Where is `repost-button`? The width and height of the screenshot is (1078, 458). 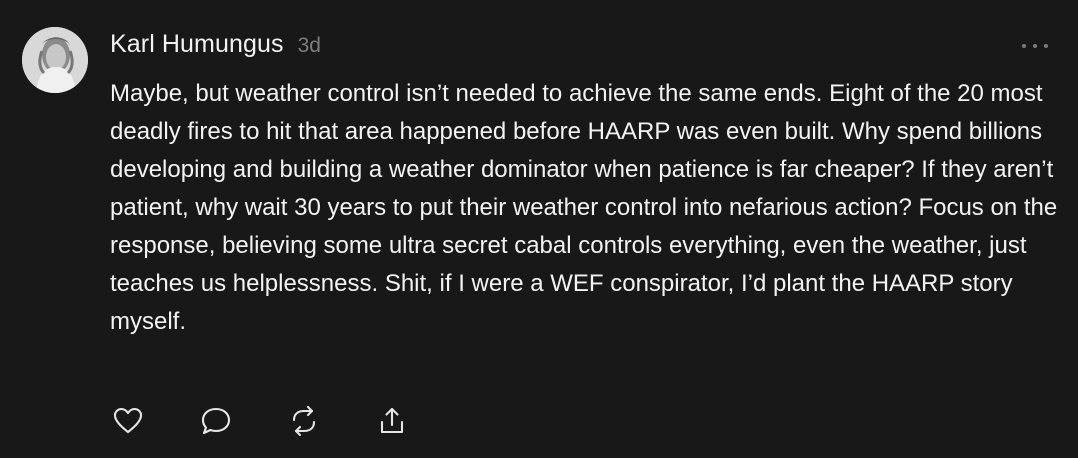
repost-button is located at coordinates (304, 421).